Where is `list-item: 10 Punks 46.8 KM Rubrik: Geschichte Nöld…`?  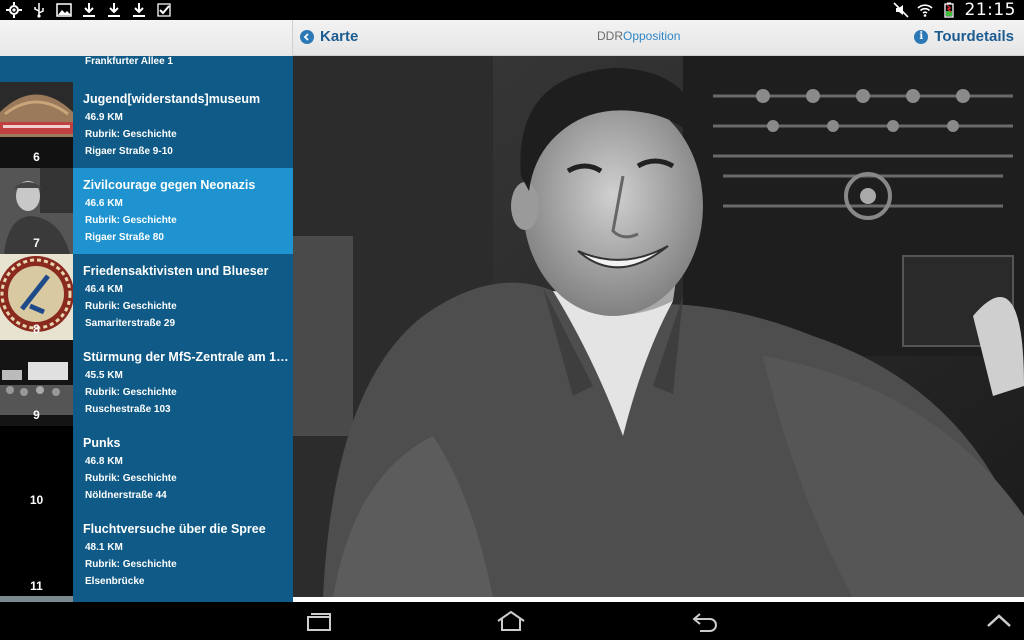
list-item: 10 Punks 46.8 KM Rubrik: Geschichte Nöld… is located at coordinates (146, 469).